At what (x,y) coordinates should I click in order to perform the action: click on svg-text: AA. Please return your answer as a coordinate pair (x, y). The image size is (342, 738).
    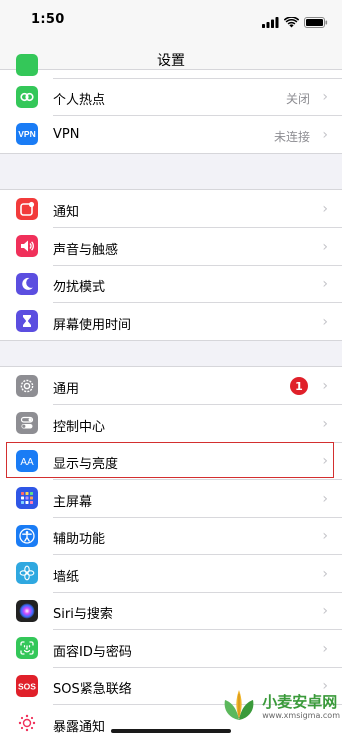
    Looking at the image, I should click on (27, 462).